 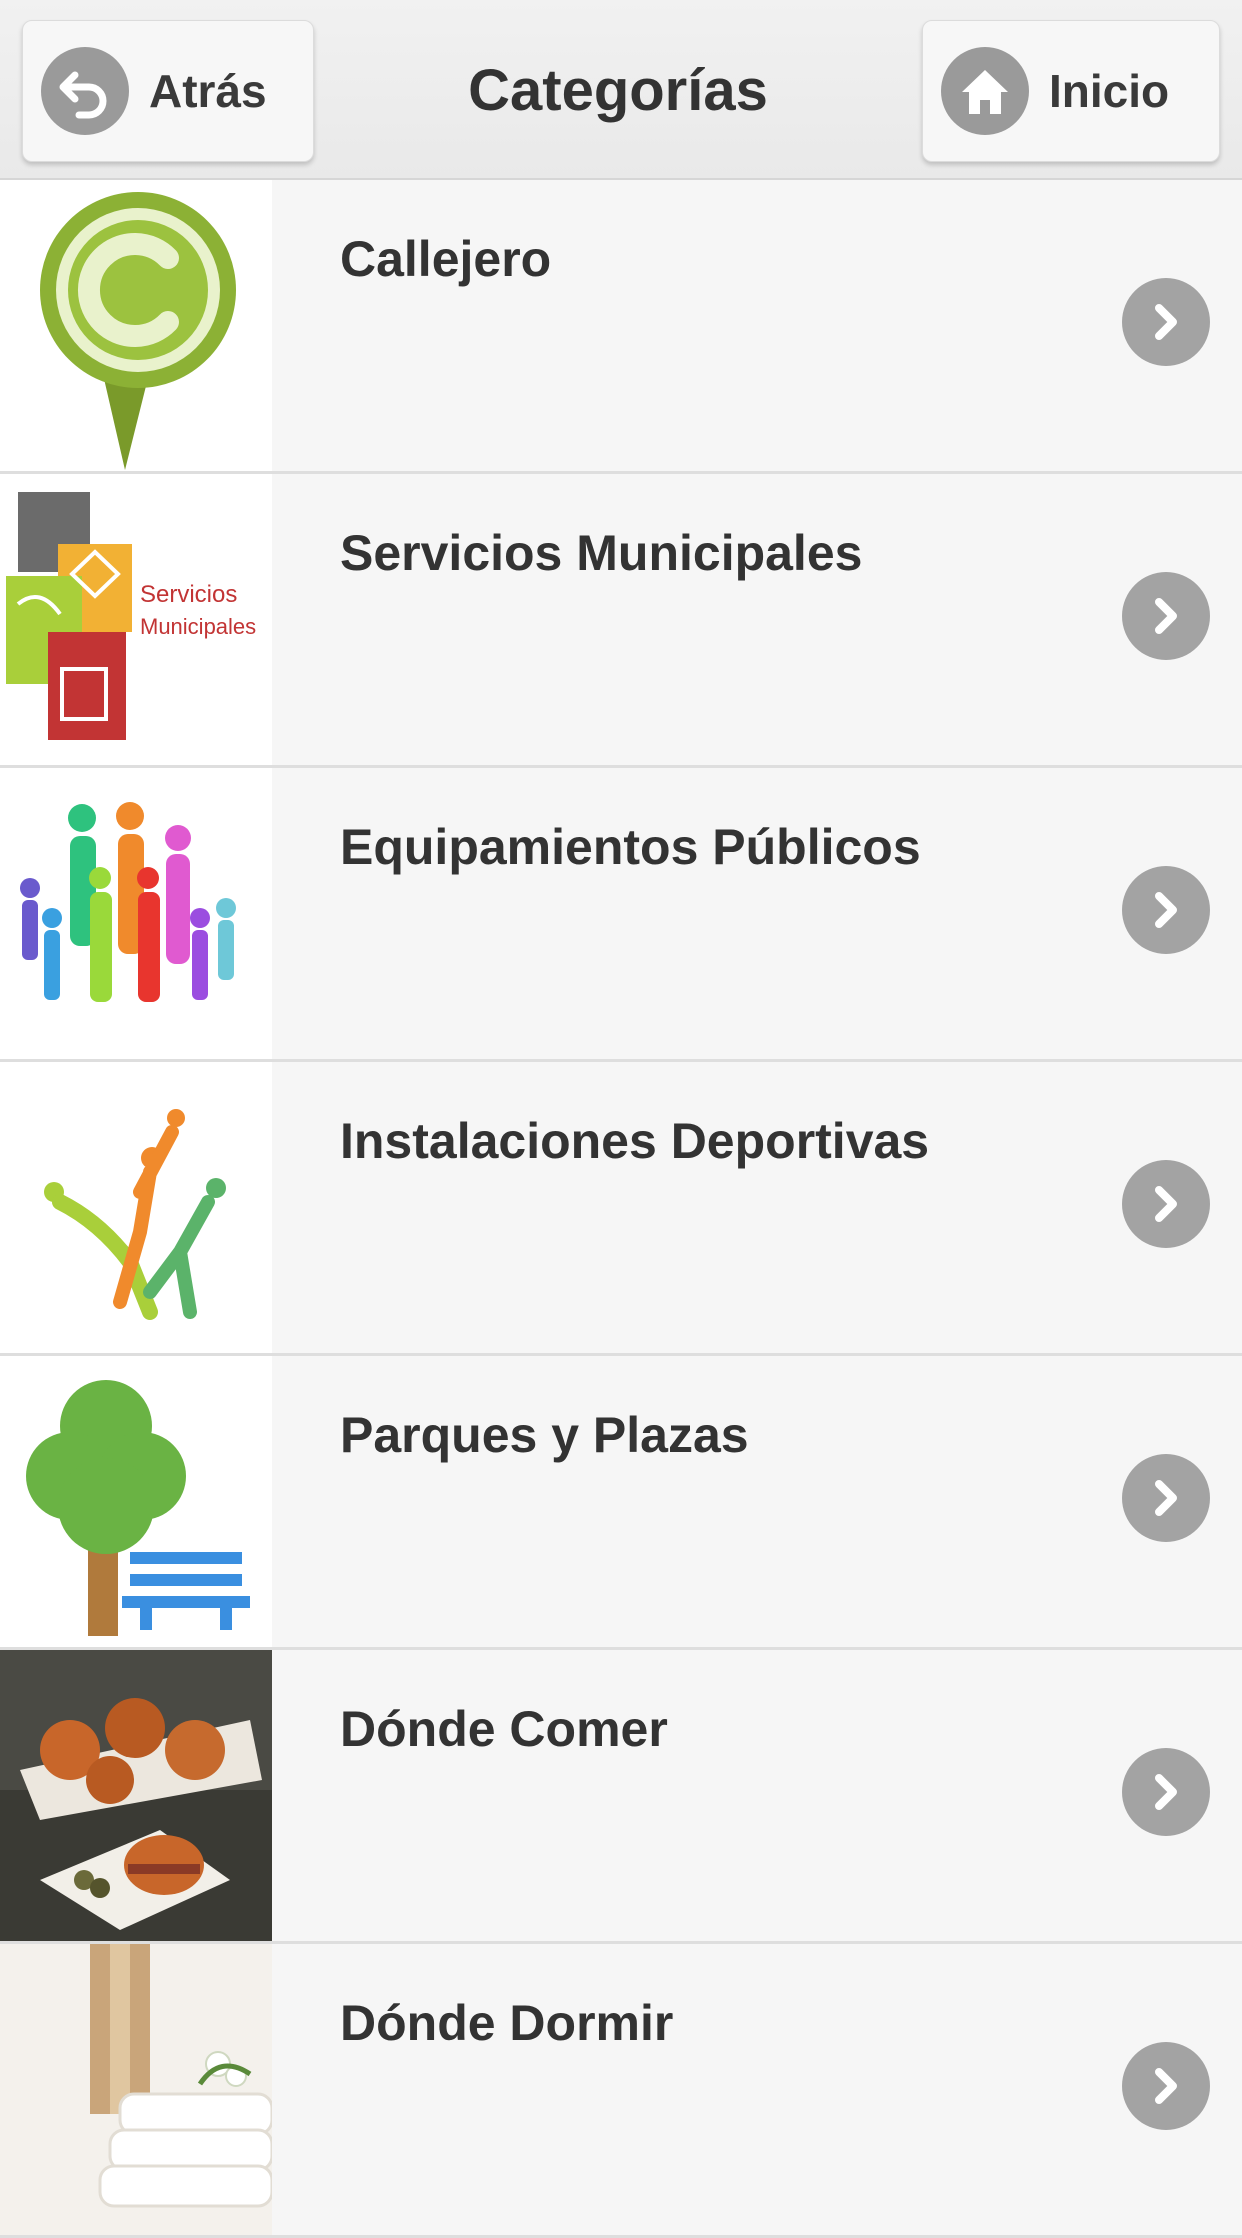 I want to click on category-label: Servicios Municipales, so click(x=601, y=553).